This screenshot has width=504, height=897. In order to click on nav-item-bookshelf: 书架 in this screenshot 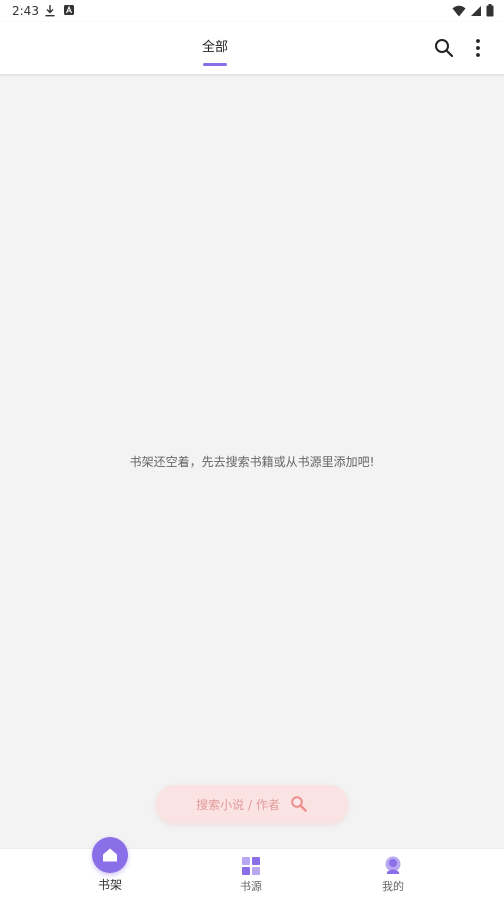, I will do `click(110, 867)`.